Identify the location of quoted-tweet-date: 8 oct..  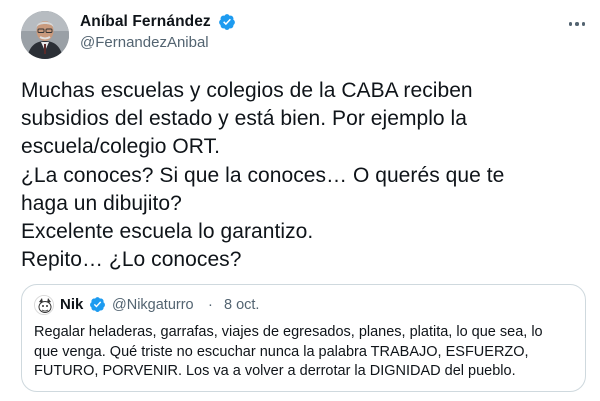
(241, 305).